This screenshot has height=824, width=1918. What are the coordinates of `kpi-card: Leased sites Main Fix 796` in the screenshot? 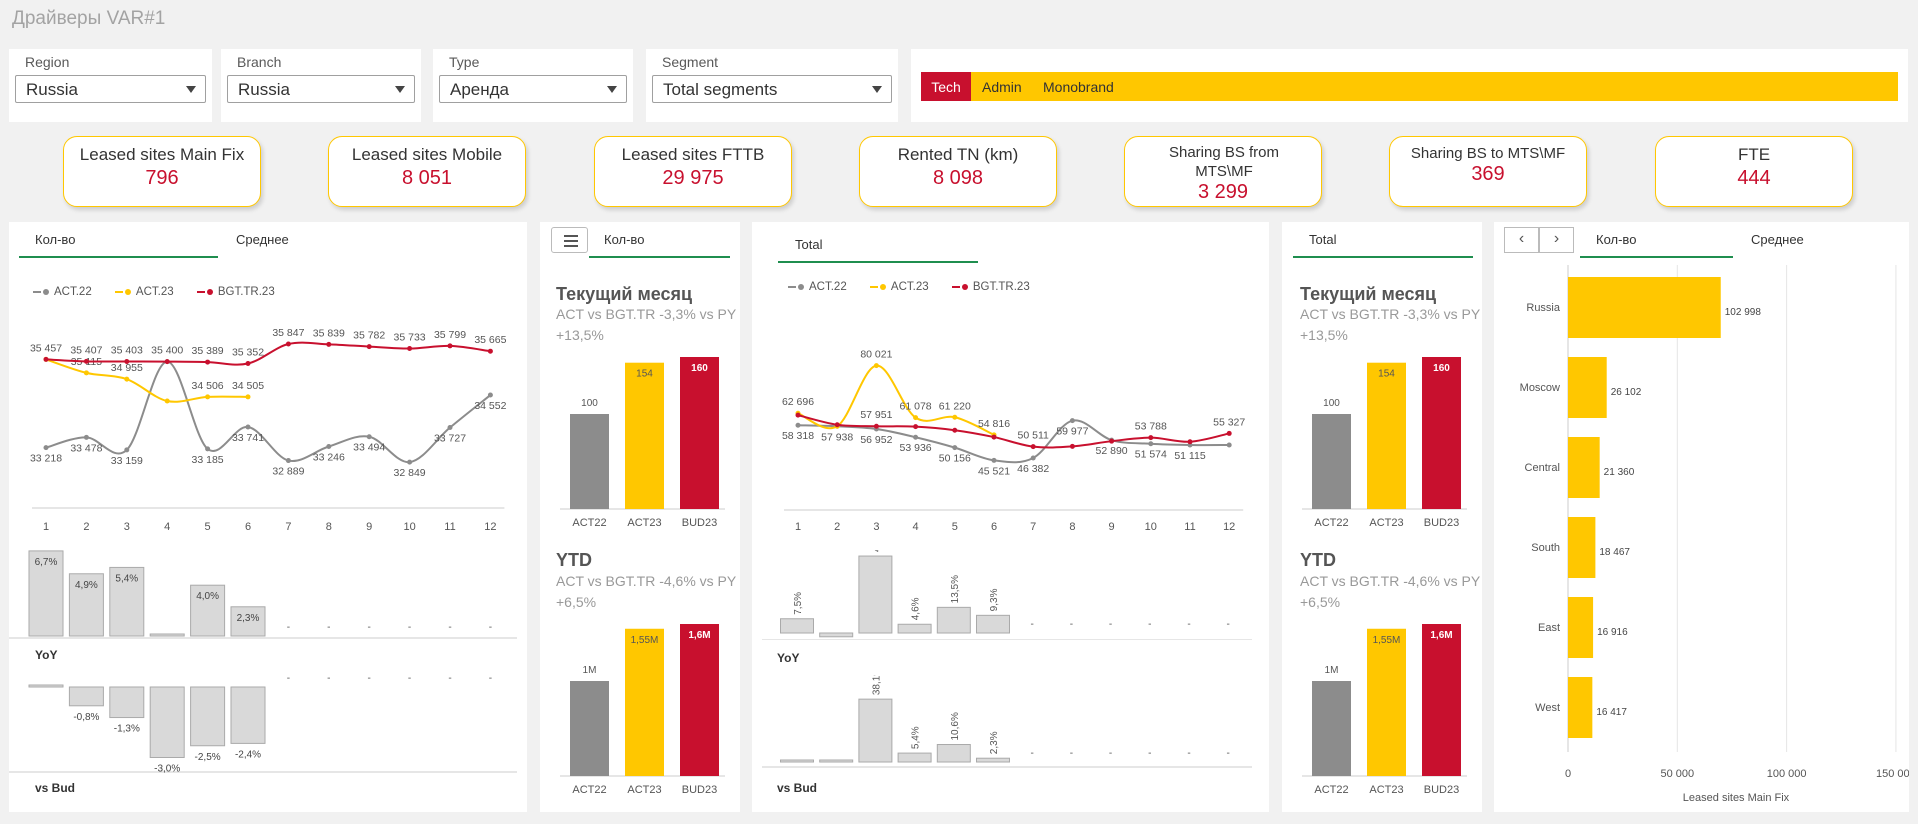 It's located at (162, 171).